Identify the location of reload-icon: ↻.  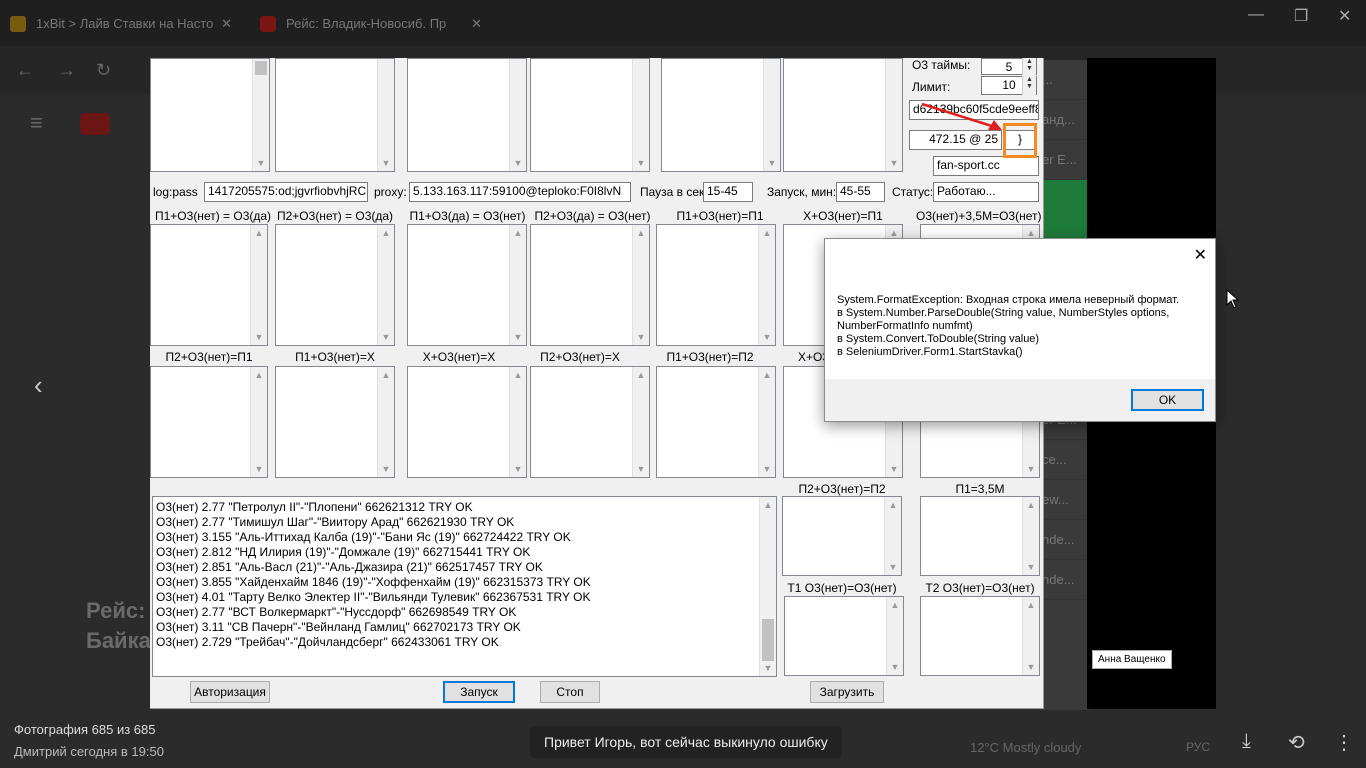
(103, 70).